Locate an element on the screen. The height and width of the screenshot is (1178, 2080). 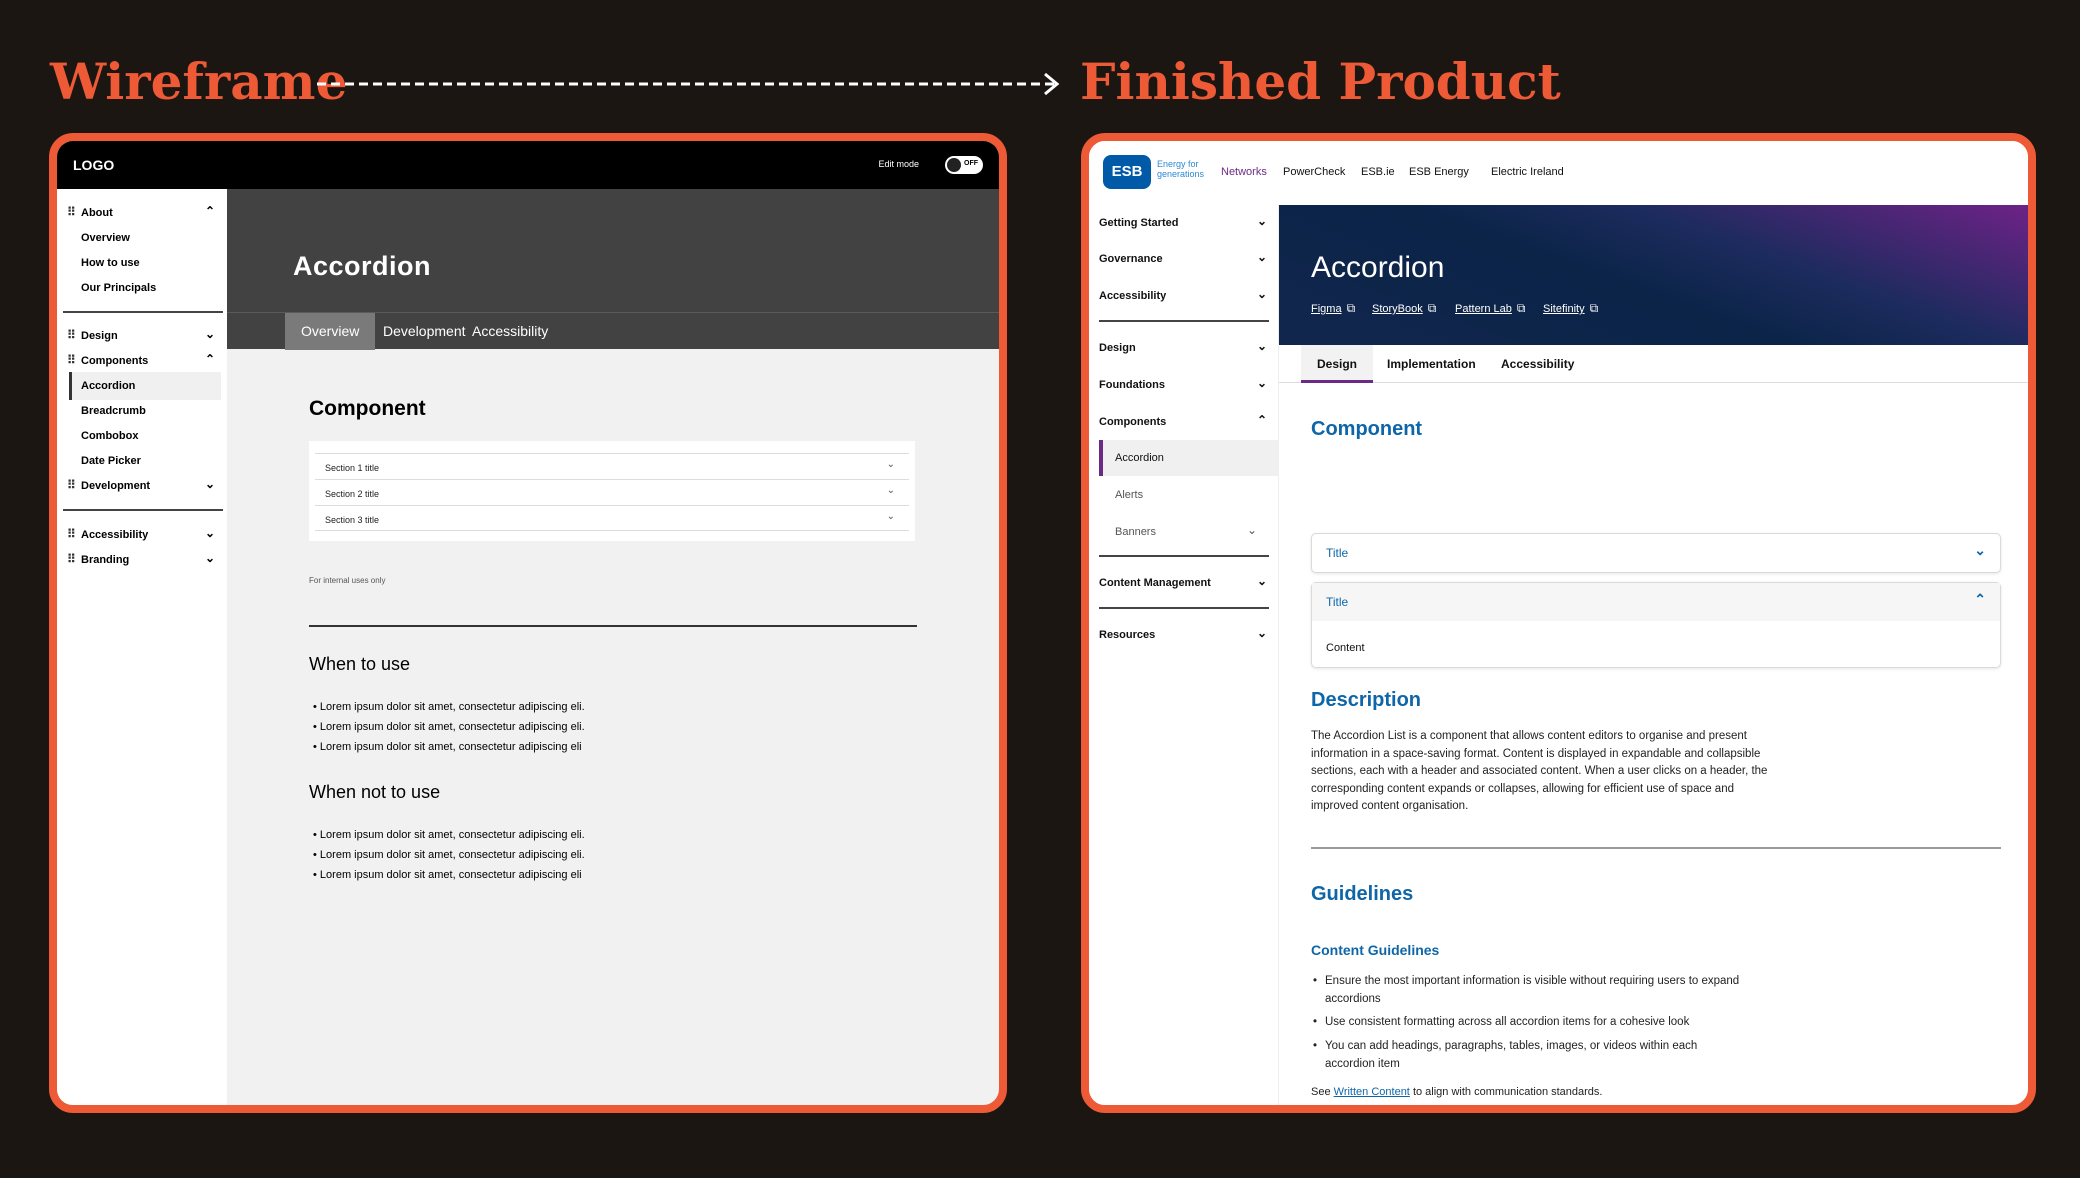
sidebar-item-design: Design ⌄ is located at coordinates (1184, 348).